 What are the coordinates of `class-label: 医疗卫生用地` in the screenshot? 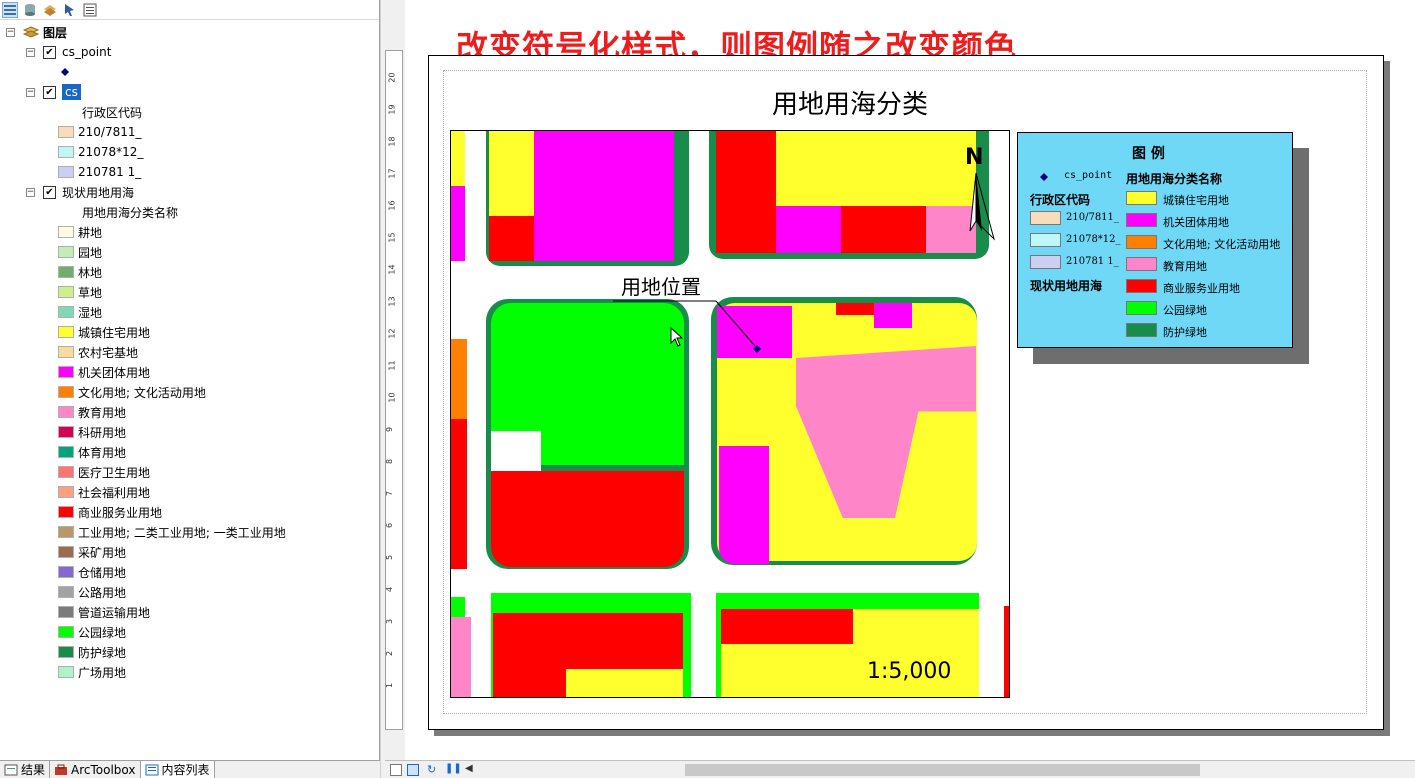 It's located at (114, 472).